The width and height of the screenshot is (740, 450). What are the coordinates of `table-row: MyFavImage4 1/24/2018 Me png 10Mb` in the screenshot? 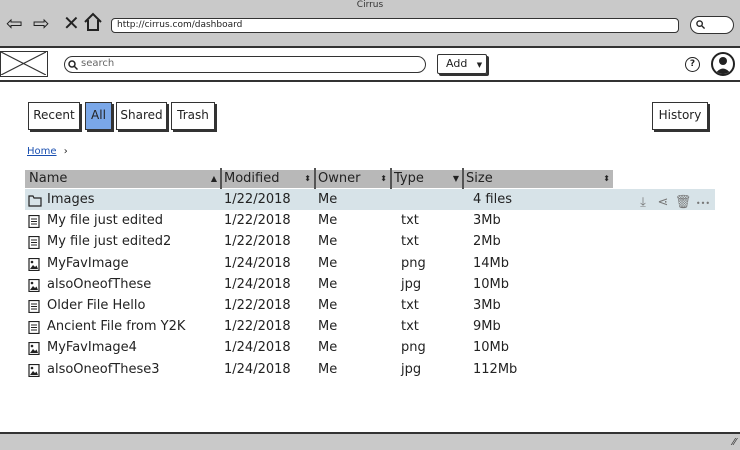 It's located at (370, 347).